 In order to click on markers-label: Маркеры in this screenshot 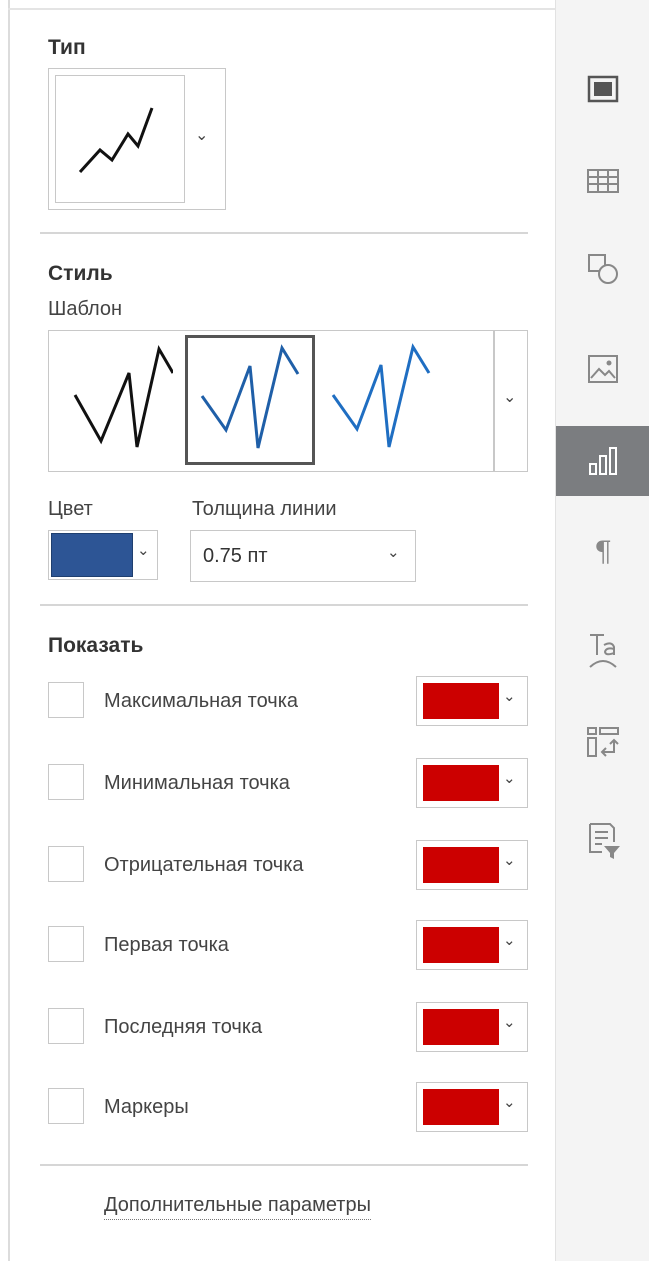, I will do `click(146, 1107)`.